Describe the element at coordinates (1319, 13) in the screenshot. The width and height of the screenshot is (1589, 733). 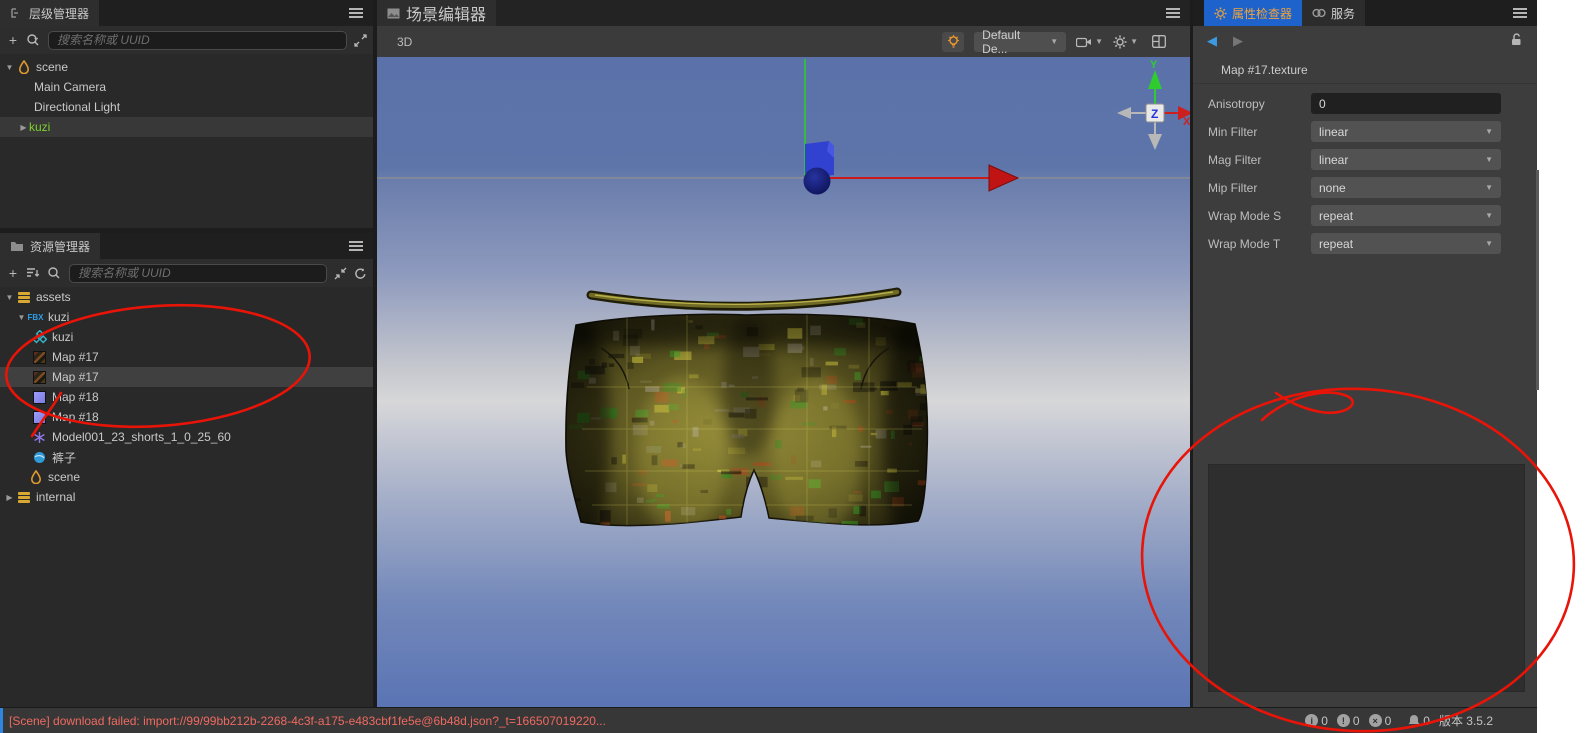
I see `link-icon` at that location.